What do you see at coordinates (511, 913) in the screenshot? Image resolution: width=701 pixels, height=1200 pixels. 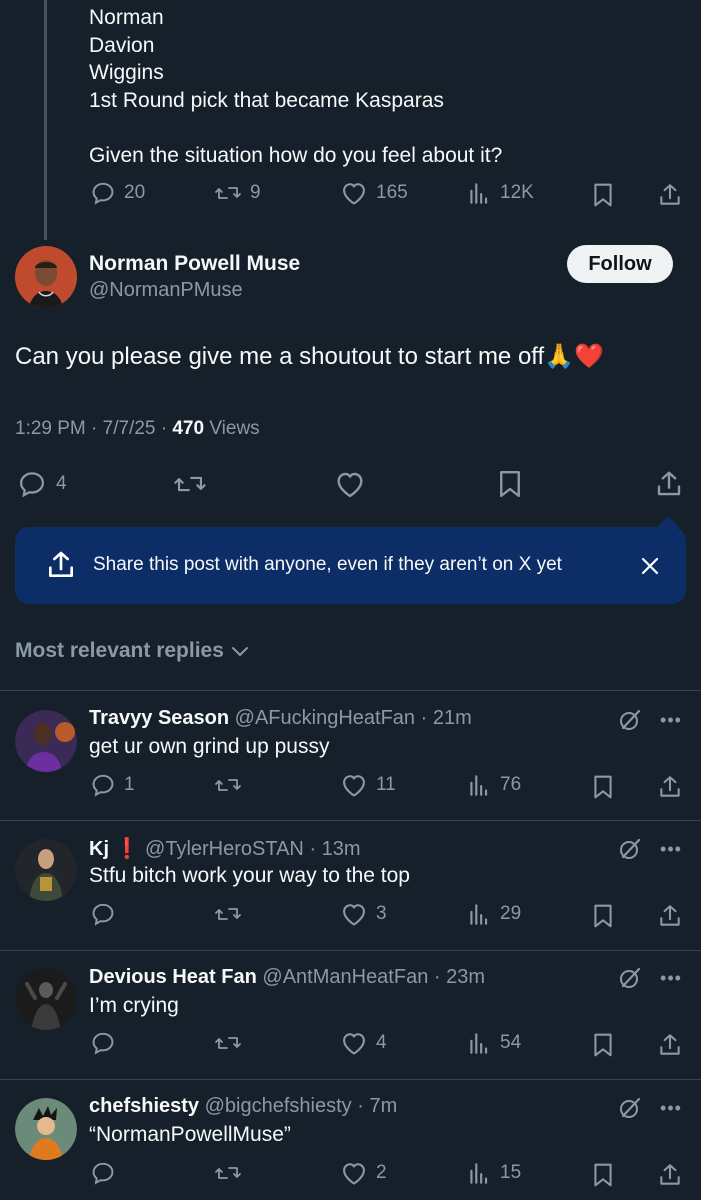 I see `views-count: 29` at bounding box center [511, 913].